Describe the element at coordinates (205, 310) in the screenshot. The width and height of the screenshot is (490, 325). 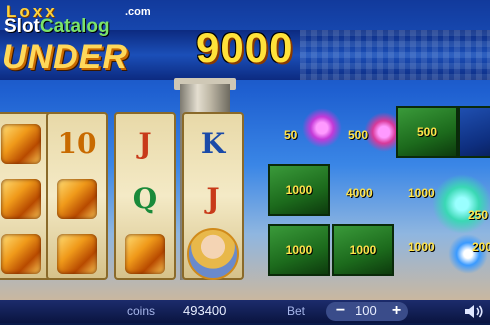
I see `coins-value: 493400` at that location.